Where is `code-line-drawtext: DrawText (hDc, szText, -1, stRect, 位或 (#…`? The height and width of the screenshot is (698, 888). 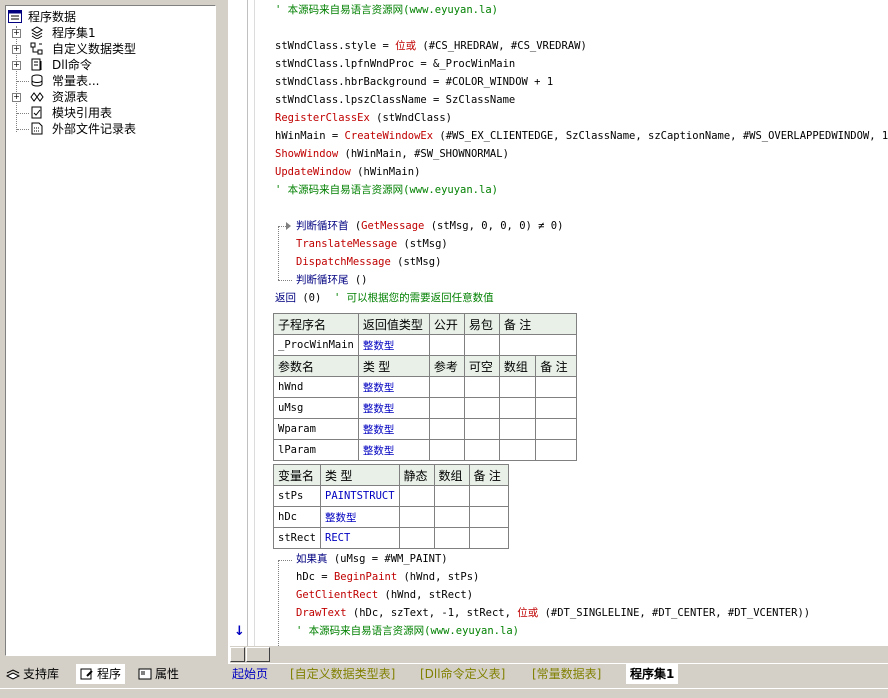 code-line-drawtext: DrawText (hDc, szText, -1, stRect, 位或 (#… is located at coordinates (553, 613).